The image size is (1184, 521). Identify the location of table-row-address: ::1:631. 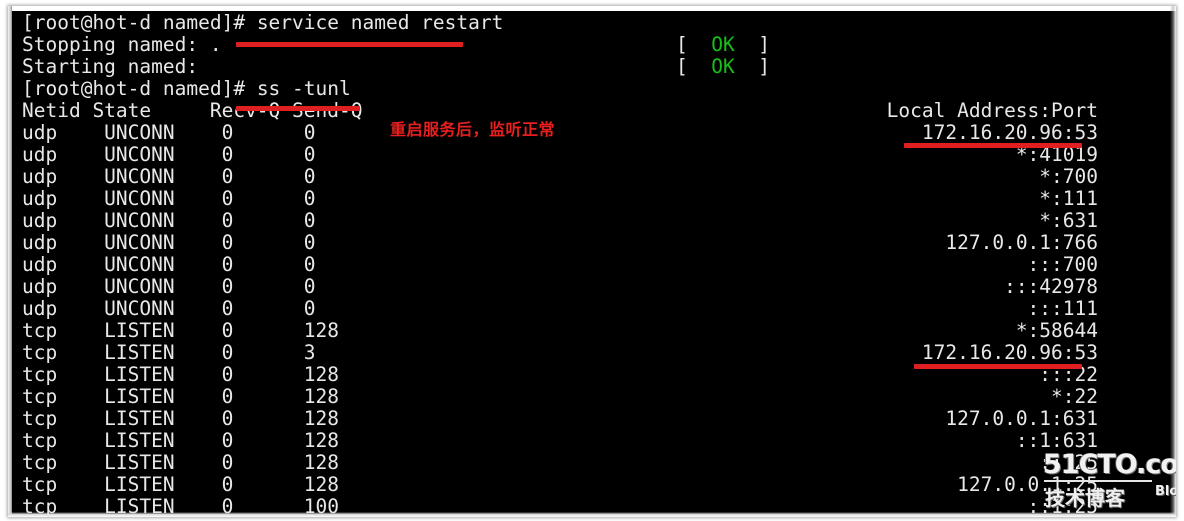
(1056, 440).